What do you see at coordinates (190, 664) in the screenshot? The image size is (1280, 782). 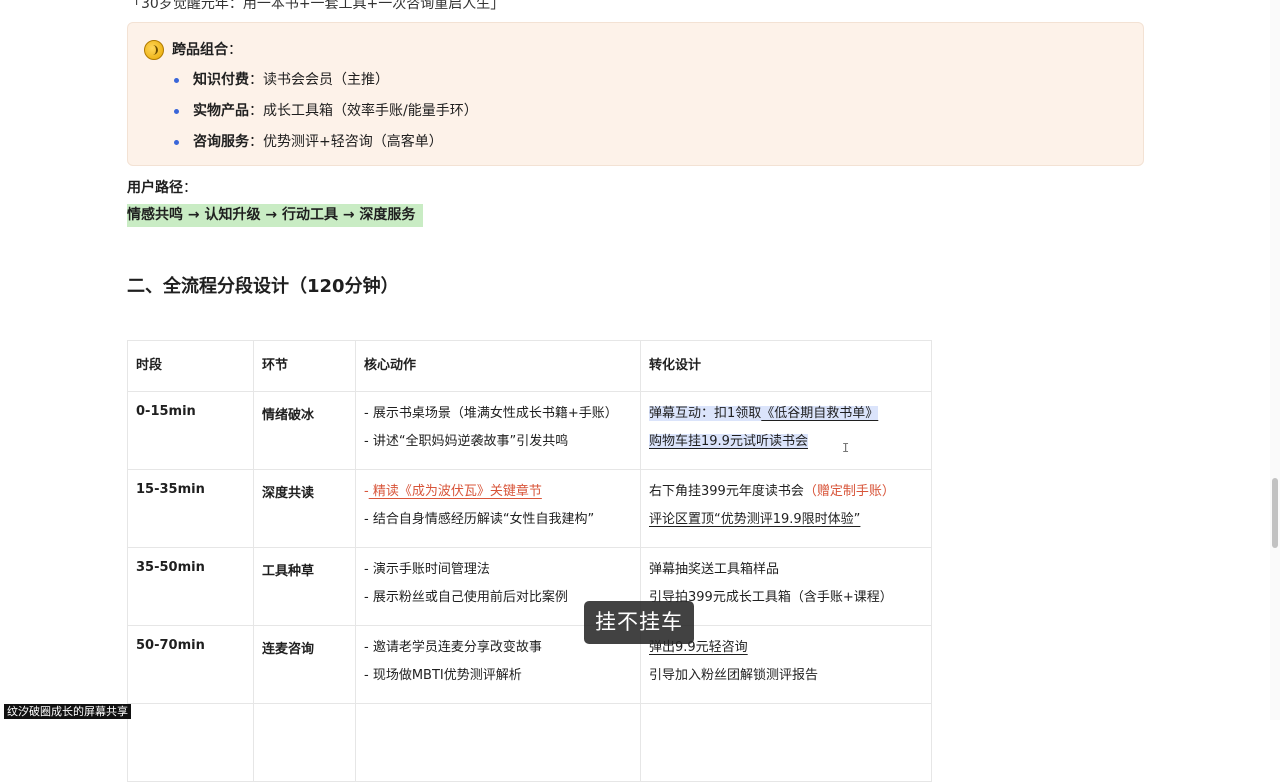 I see `cell-time: 50-70min` at bounding box center [190, 664].